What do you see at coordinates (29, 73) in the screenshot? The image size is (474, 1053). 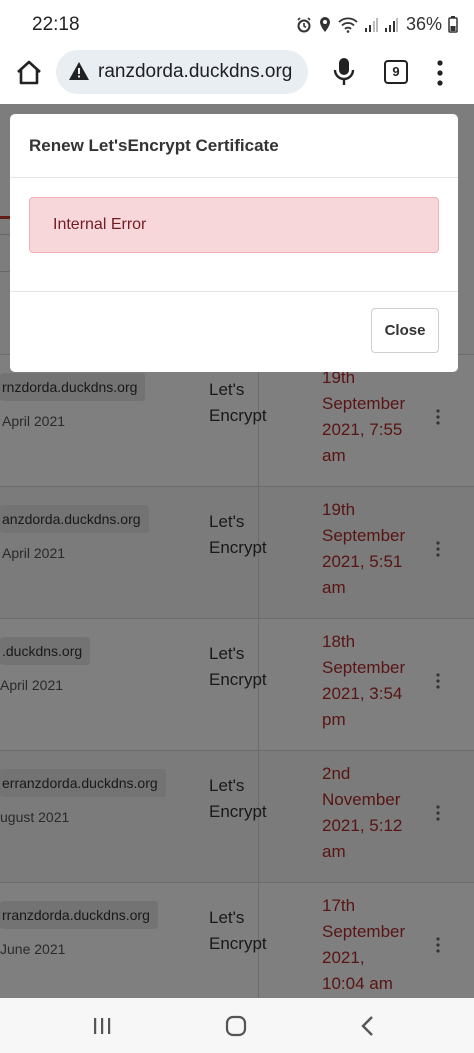 I see `home-icon` at bounding box center [29, 73].